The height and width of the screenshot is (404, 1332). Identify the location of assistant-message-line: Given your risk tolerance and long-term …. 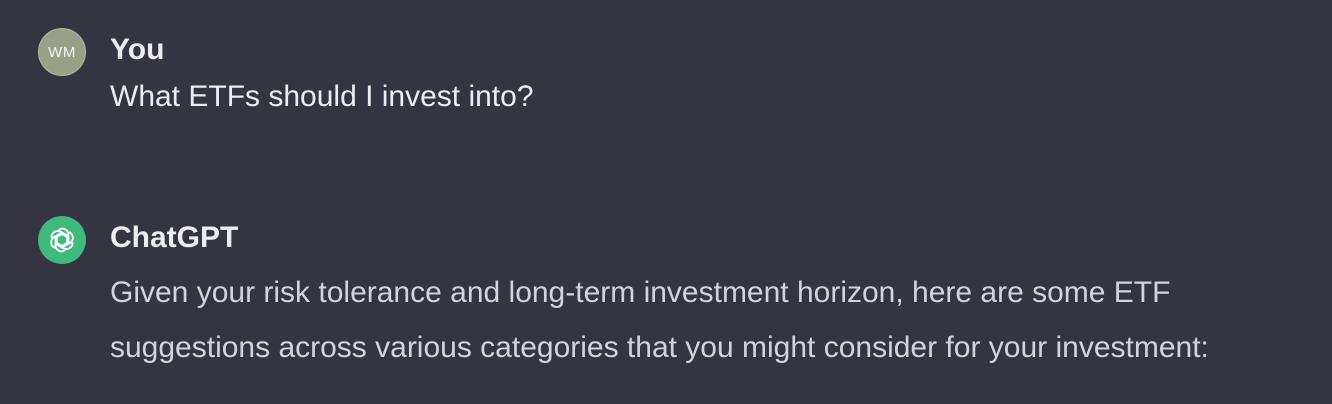
(640, 292).